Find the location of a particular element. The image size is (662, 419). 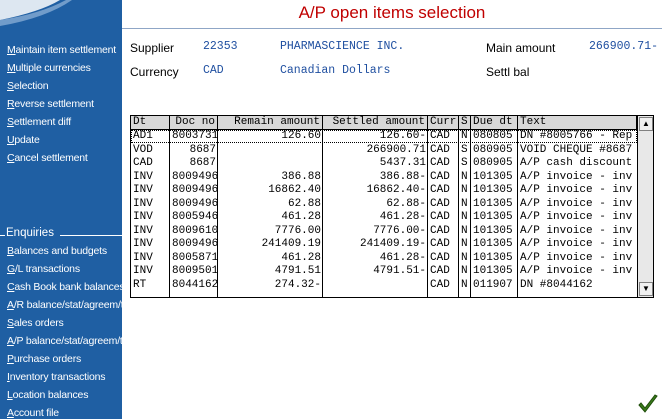

menu-item-accelerator: A is located at coordinates (10, 413).